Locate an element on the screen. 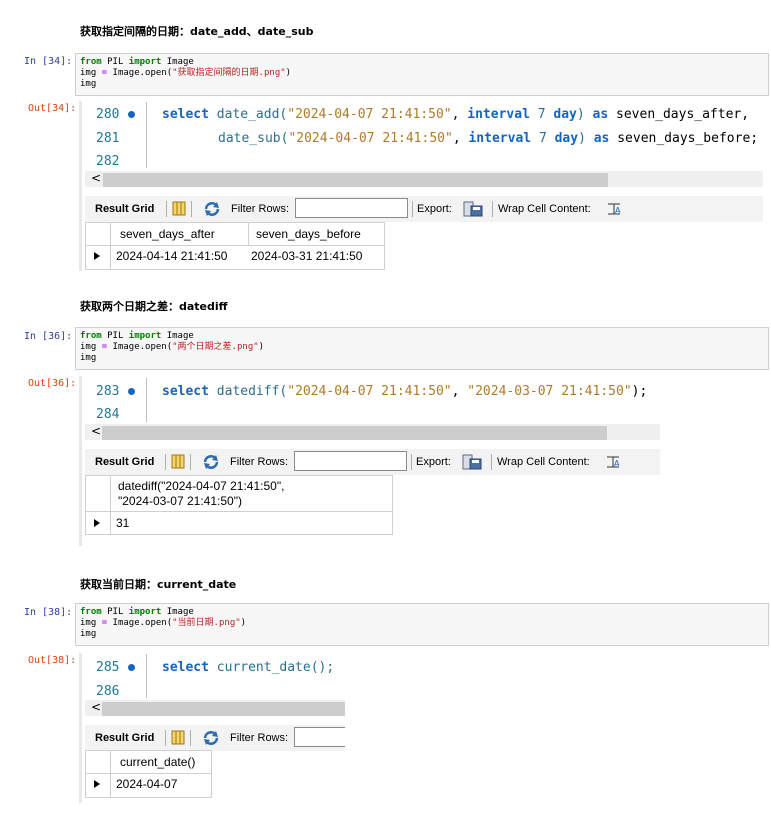 This screenshot has height=816, width=771. sql-token: as is located at coordinates (600, 114).